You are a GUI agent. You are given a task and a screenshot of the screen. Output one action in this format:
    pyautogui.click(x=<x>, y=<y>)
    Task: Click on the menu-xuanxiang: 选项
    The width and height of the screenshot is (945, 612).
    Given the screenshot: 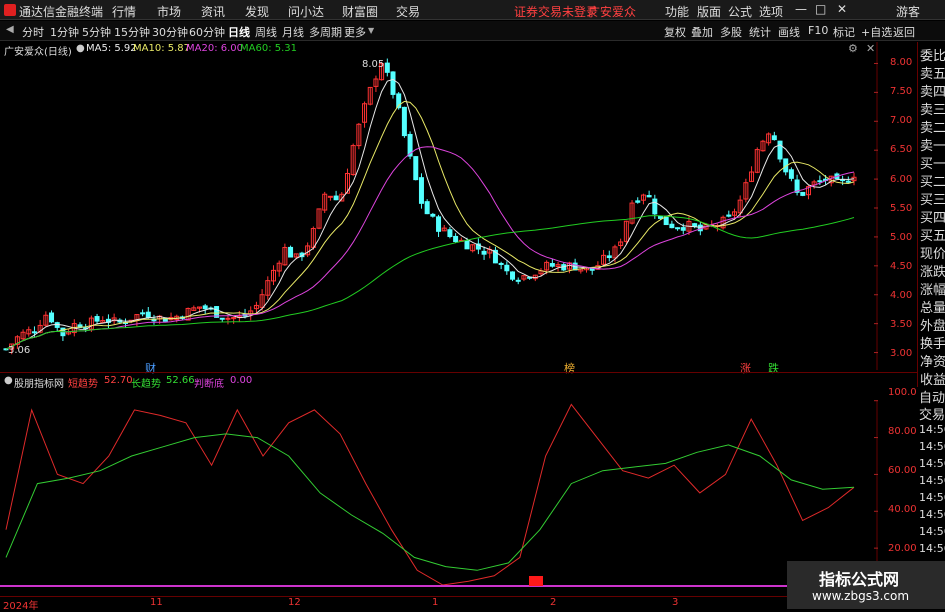 What is the action you would take?
    pyautogui.click(x=771, y=11)
    